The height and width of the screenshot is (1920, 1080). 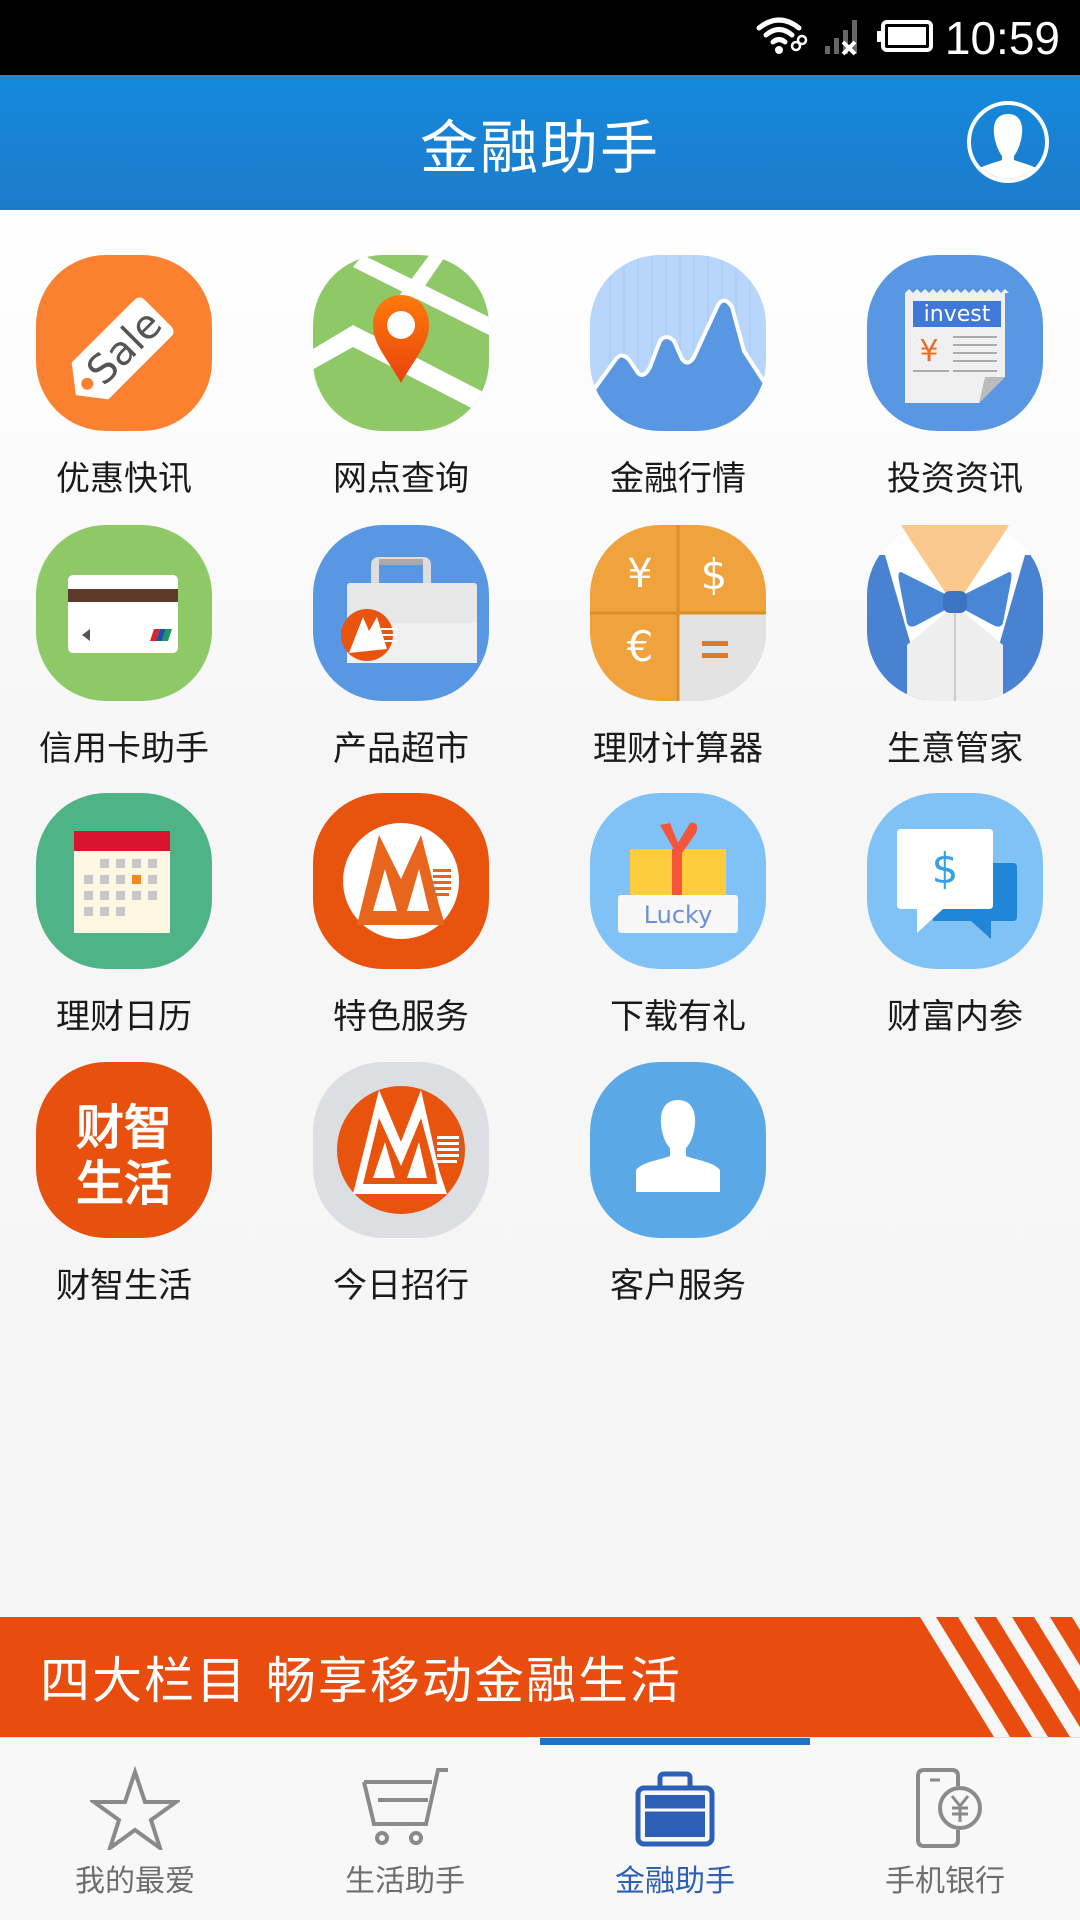 What do you see at coordinates (124, 1017) in the screenshot?
I see `tile-label: 理财日历` at bounding box center [124, 1017].